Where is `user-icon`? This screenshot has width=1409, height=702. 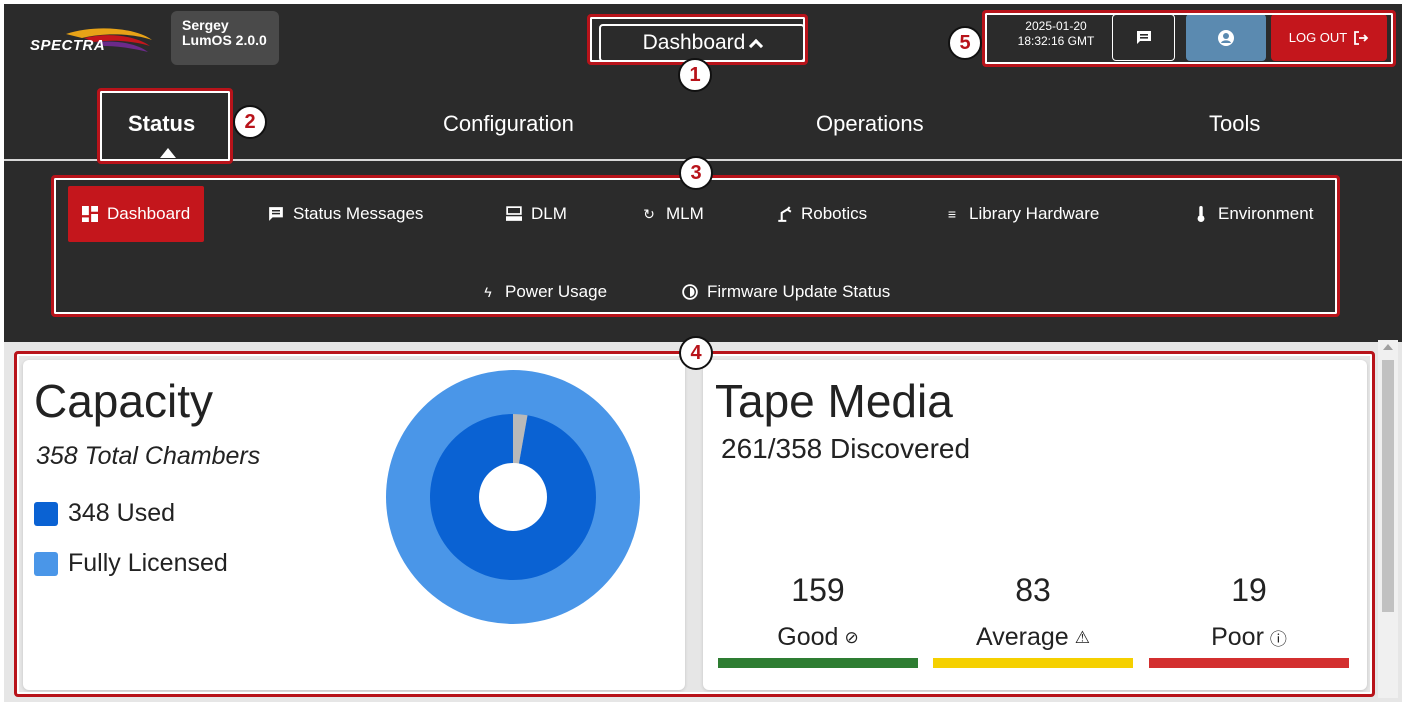
user-icon is located at coordinates (1226, 37).